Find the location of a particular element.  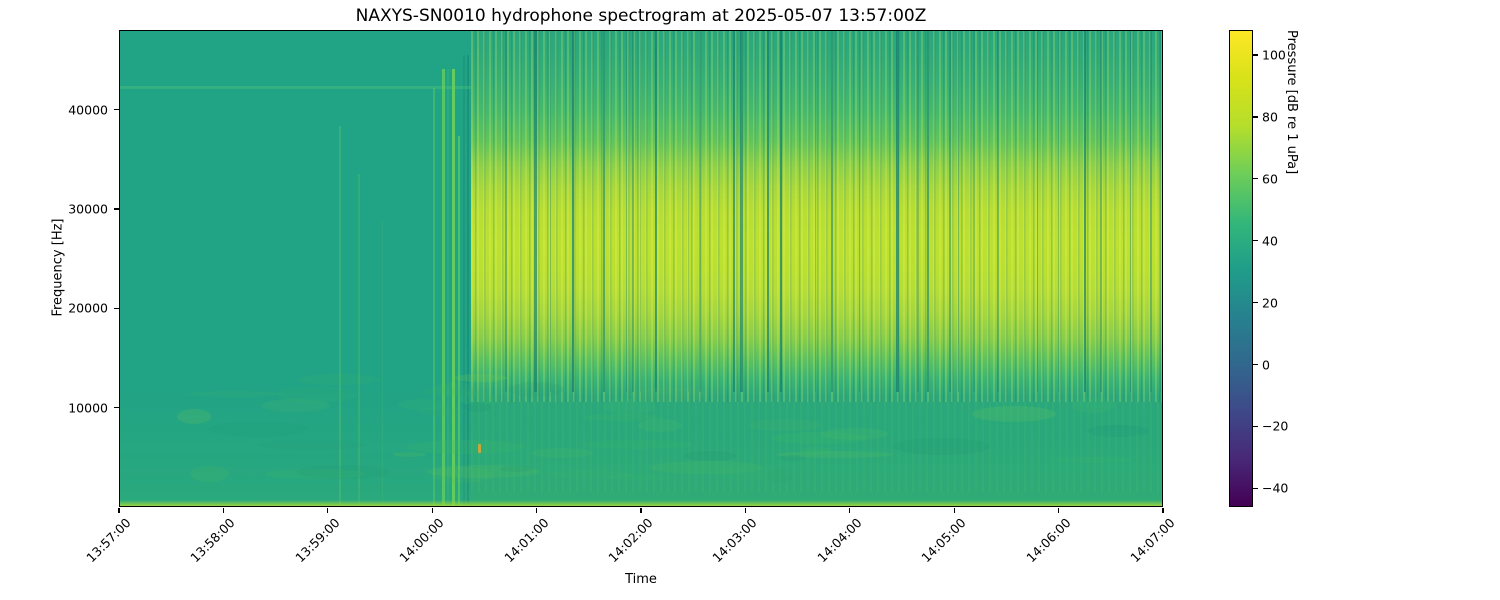

x-tick-label: 14:01:00 is located at coordinates (526, 540).